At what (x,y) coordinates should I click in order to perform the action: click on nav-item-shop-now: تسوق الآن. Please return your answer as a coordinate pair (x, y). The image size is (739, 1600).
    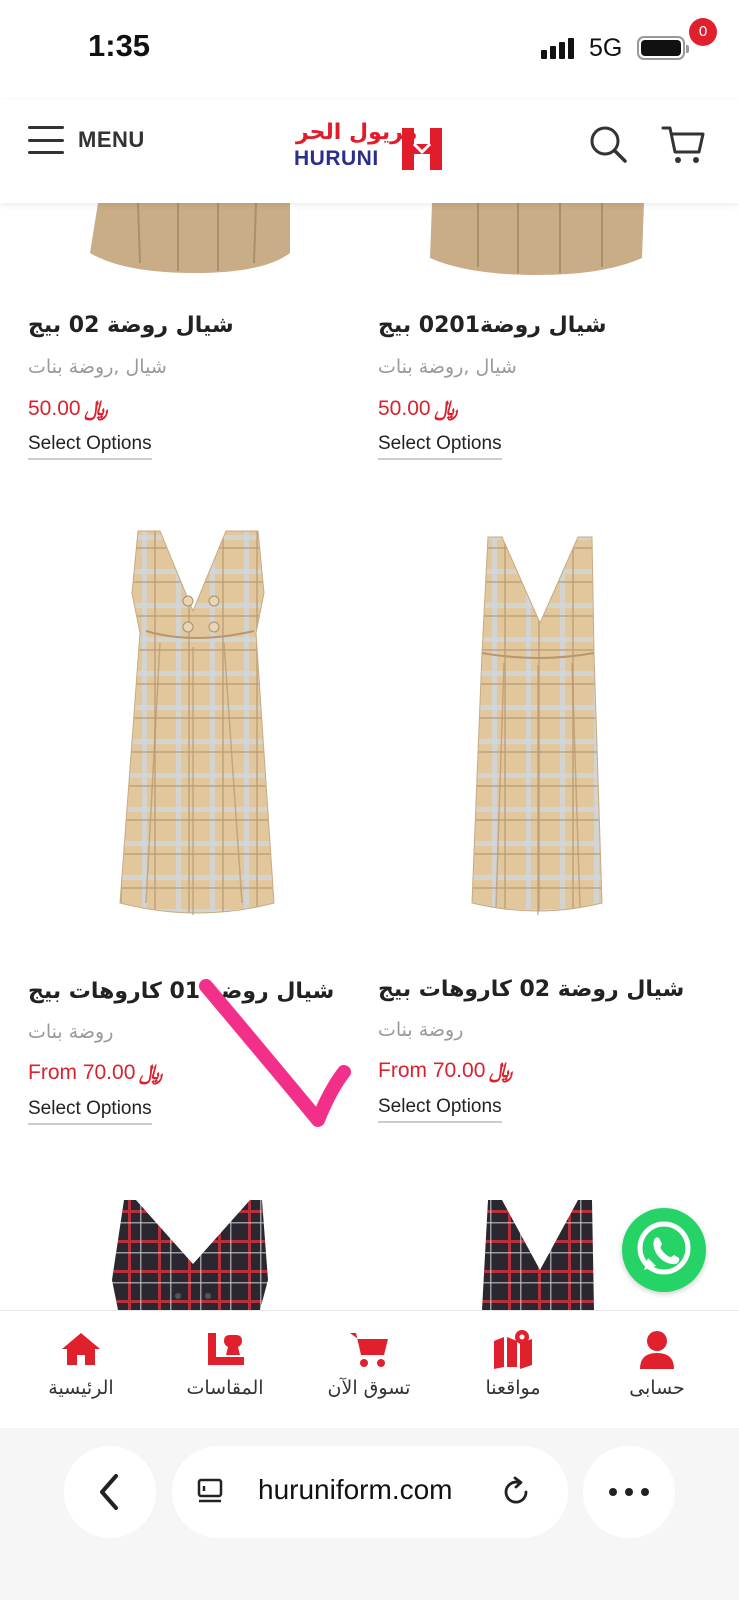
    Looking at the image, I should click on (369, 1364).